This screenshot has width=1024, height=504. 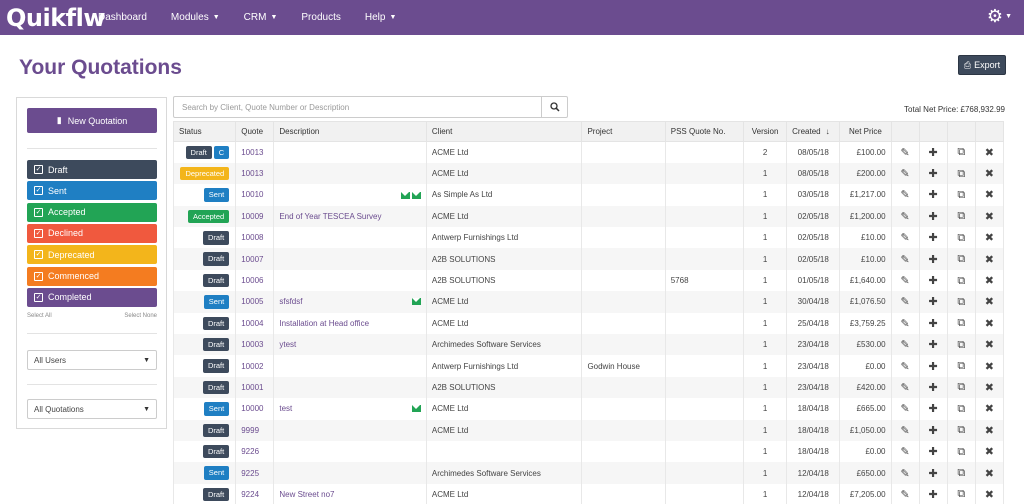 What do you see at coordinates (255, 387) in the screenshot?
I see `quote-number-link: 10001` at bounding box center [255, 387].